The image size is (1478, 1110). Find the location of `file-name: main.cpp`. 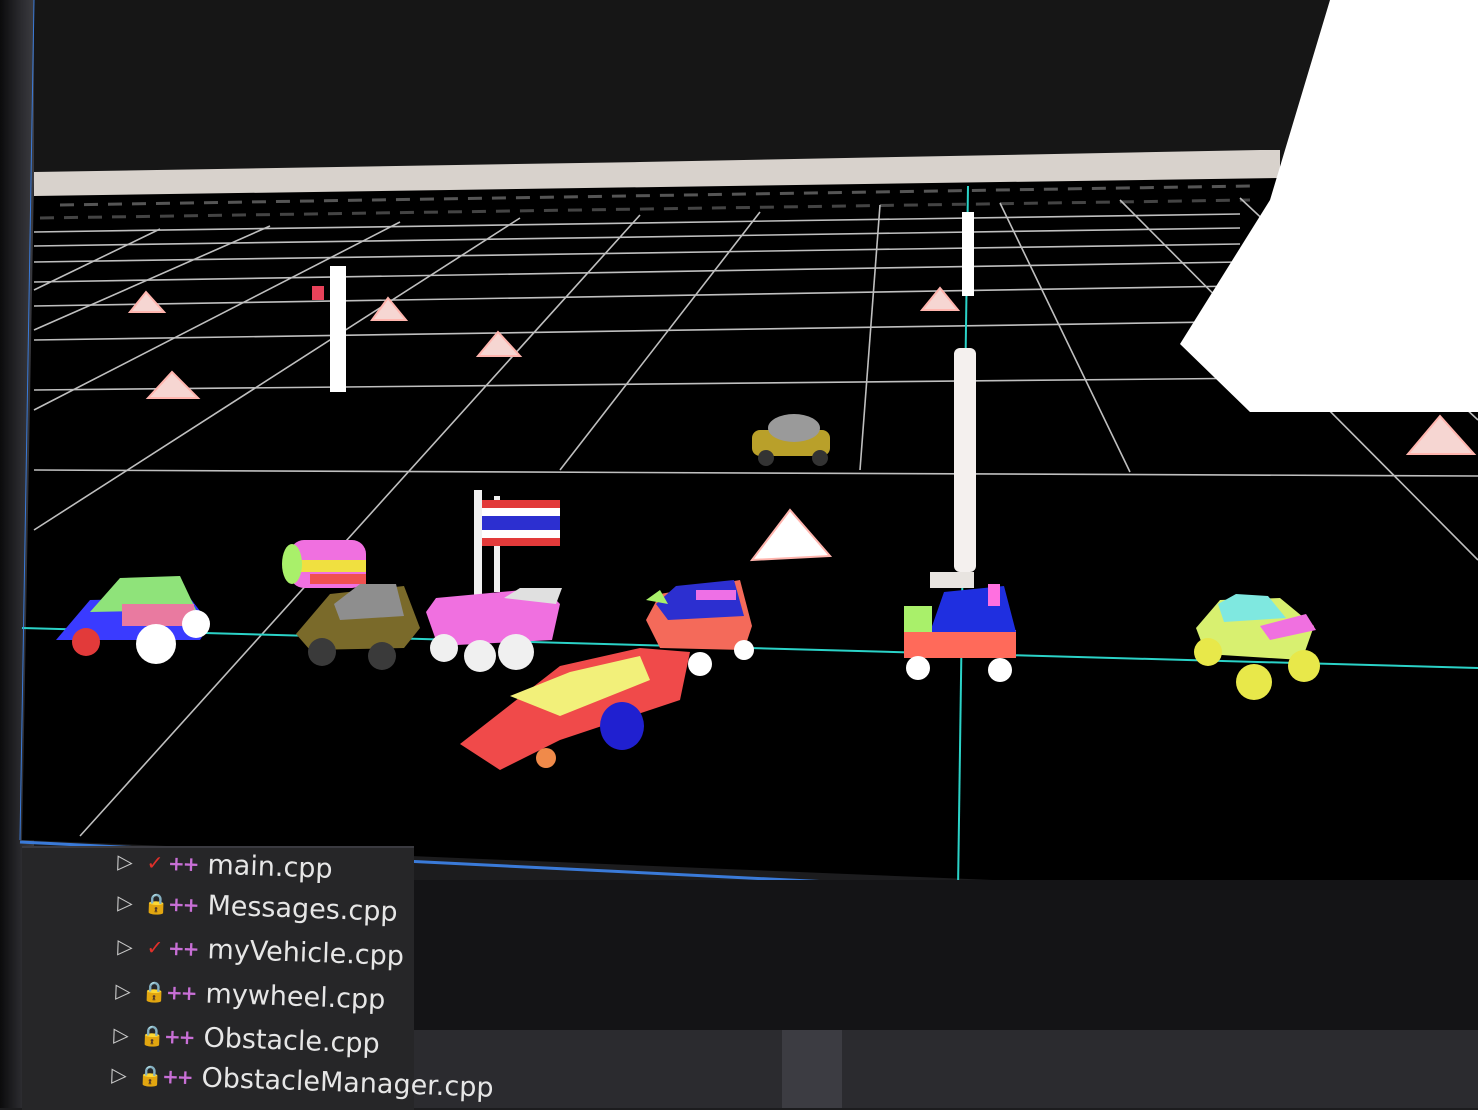

file-name: main.cpp is located at coordinates (270, 866).